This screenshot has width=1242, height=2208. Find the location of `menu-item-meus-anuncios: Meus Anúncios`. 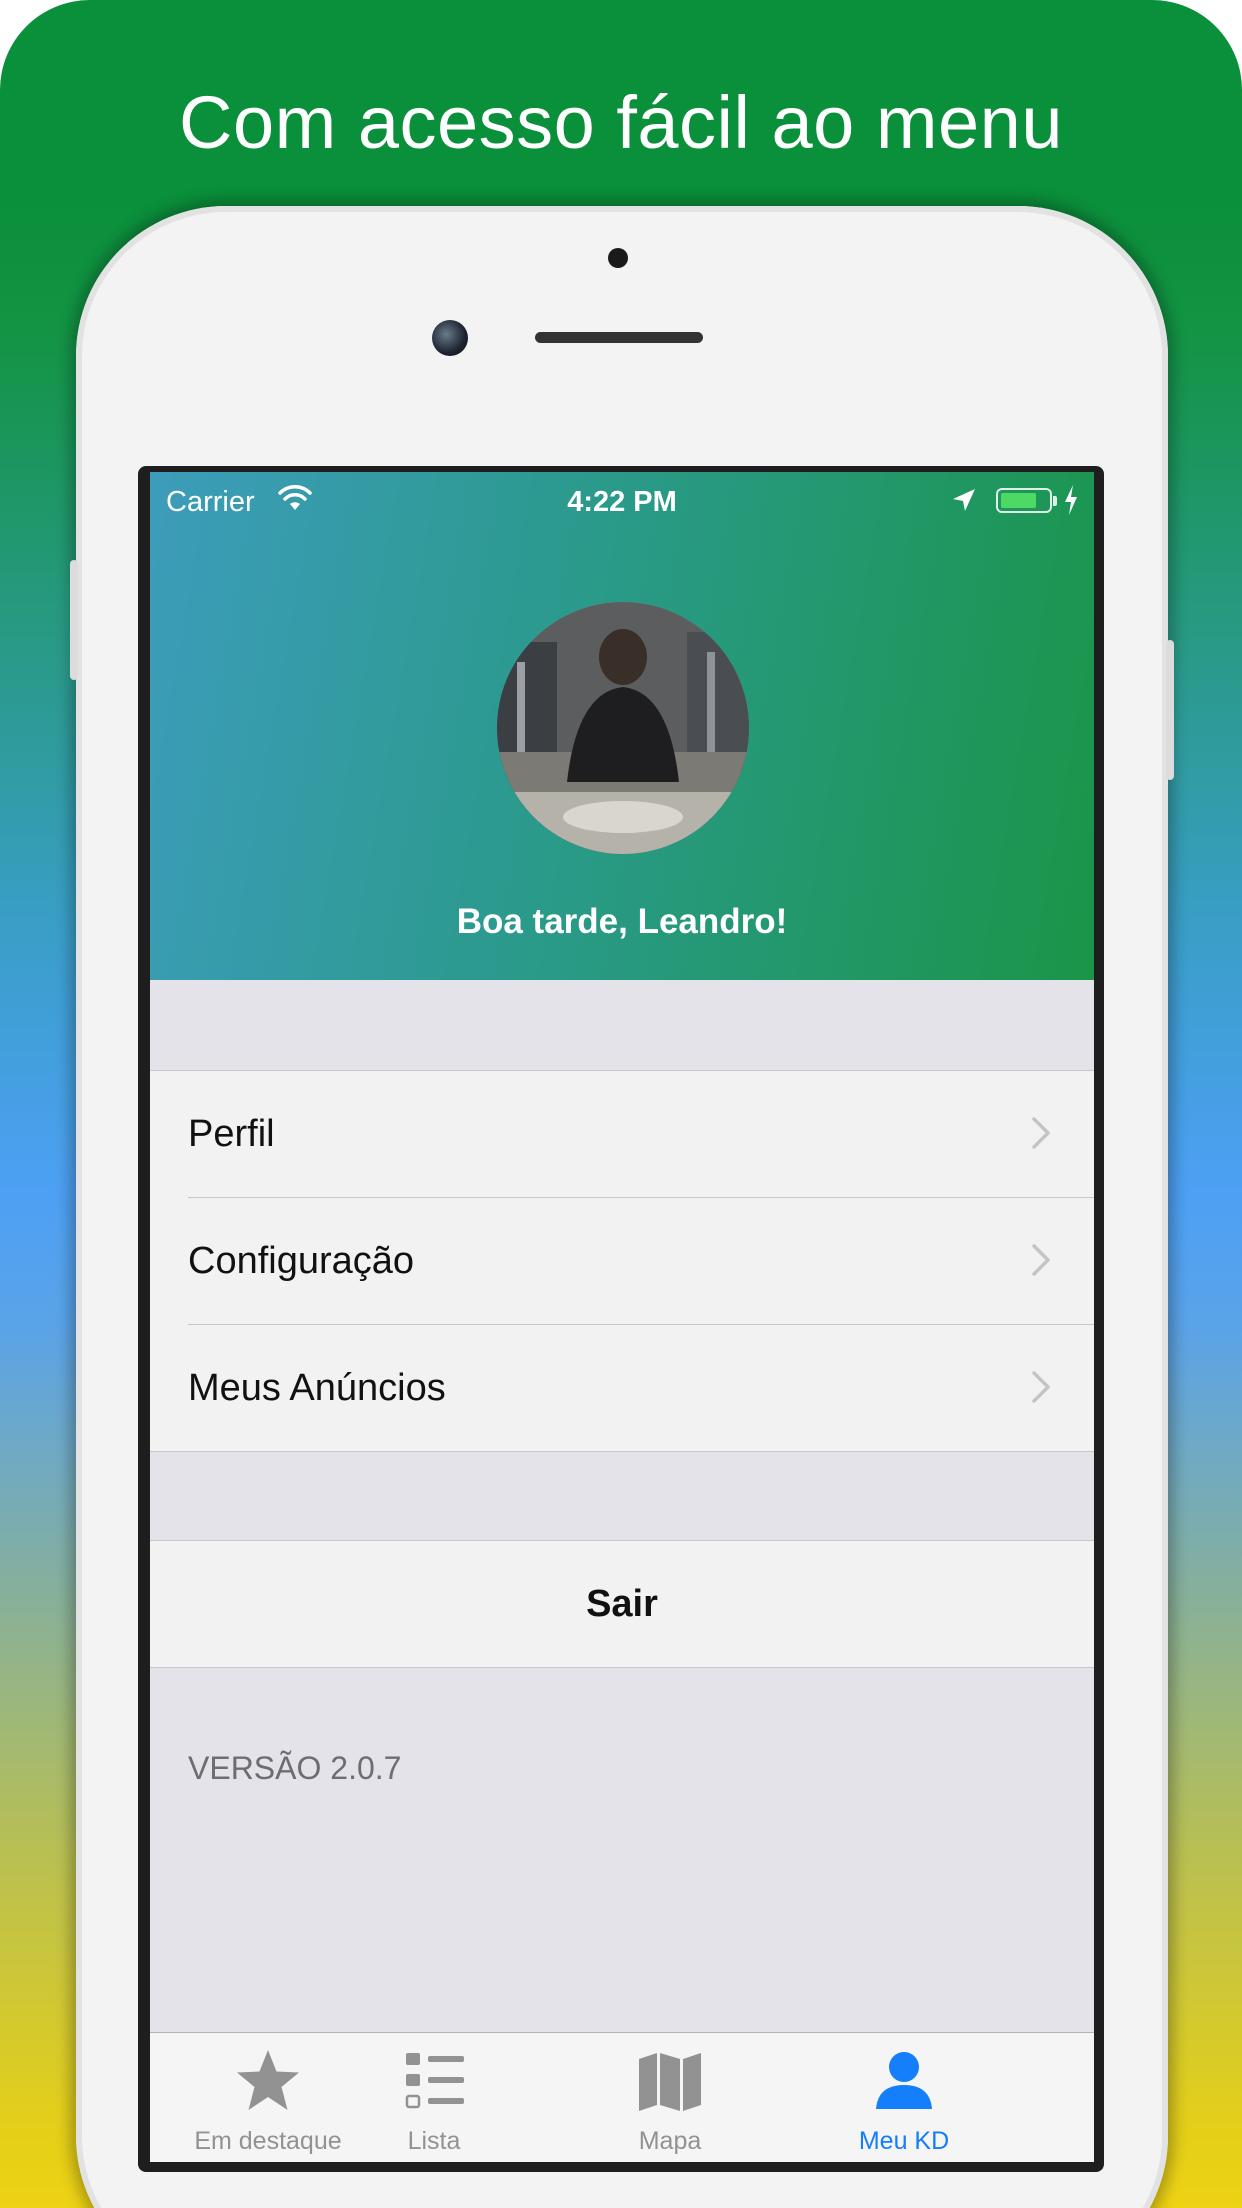

menu-item-meus-anuncios: Meus Anúncios is located at coordinates (622, 1388).